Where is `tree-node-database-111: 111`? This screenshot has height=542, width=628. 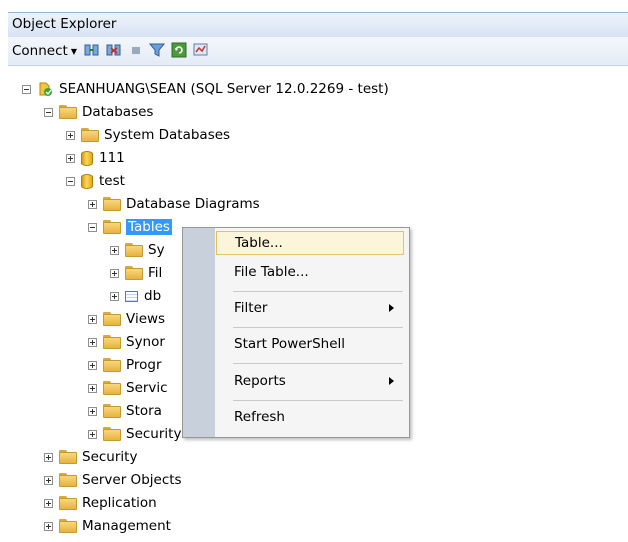 tree-node-database-111: 111 is located at coordinates (95, 158).